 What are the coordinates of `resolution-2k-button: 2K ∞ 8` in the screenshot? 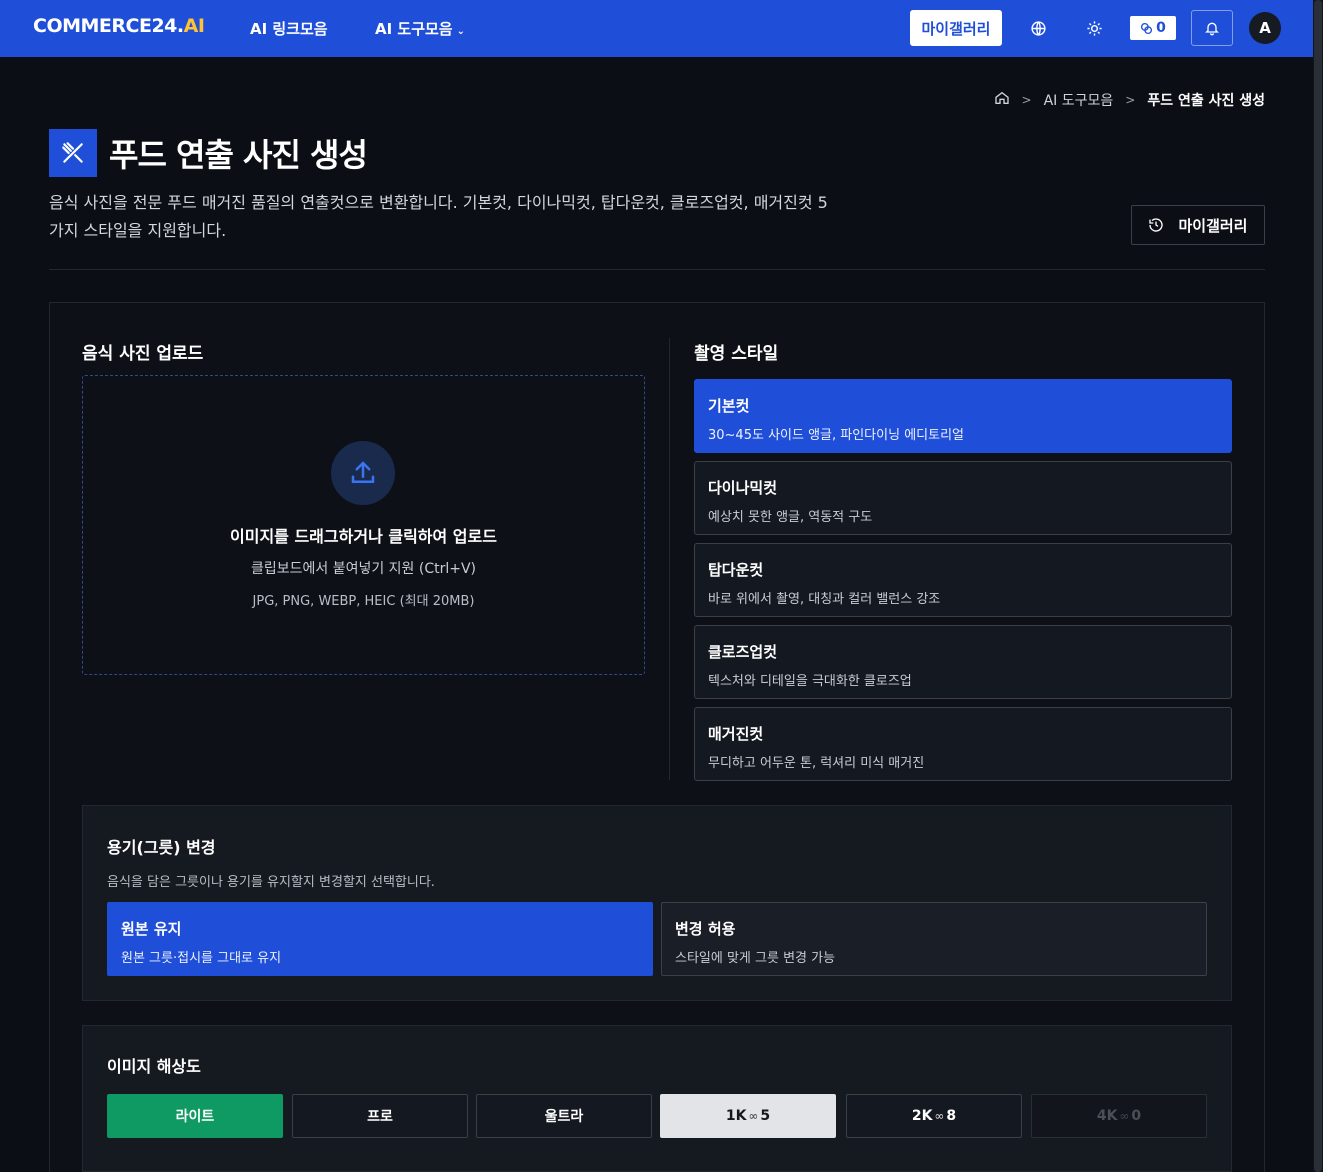 It's located at (934, 1116).